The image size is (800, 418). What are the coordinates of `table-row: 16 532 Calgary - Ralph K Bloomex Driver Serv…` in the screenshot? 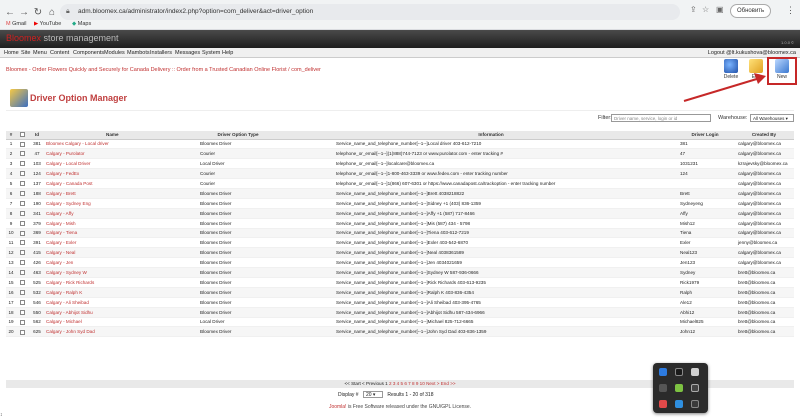 It's located at (400, 292).